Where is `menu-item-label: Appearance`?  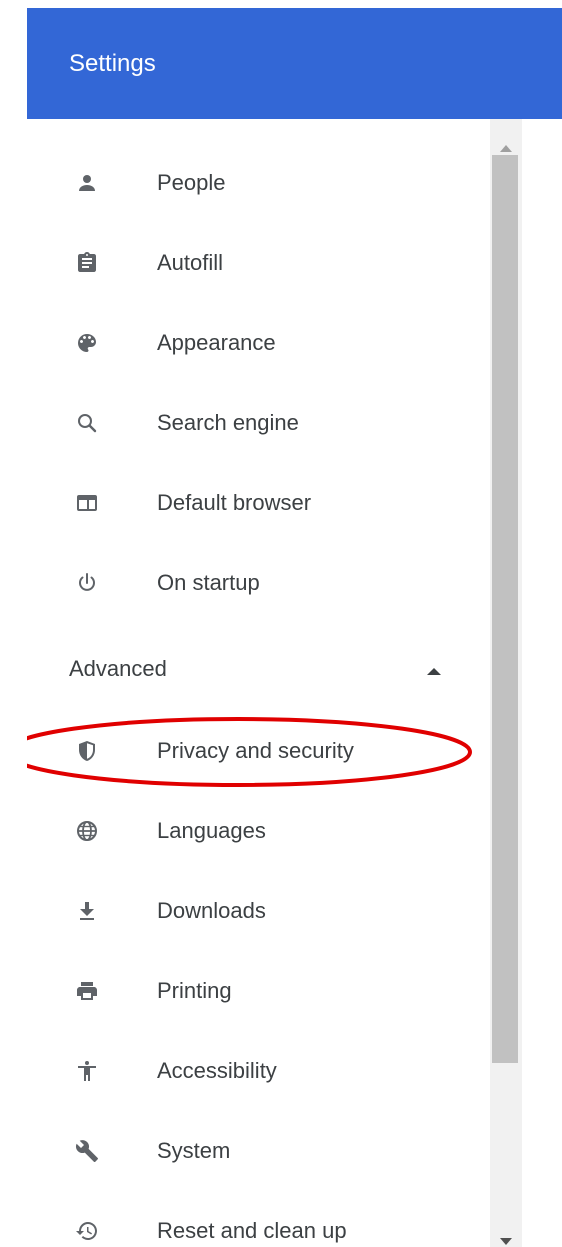 menu-item-label: Appearance is located at coordinates (216, 342).